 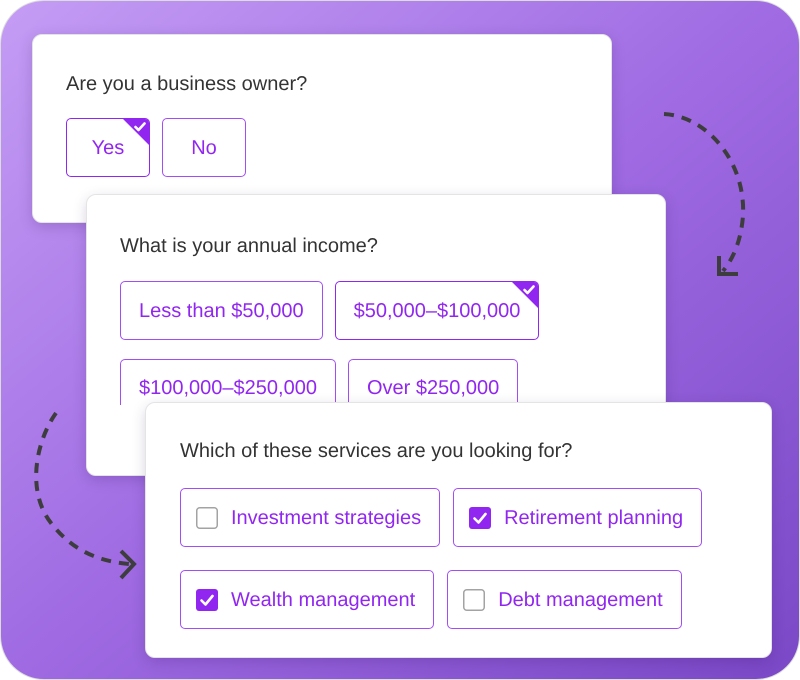 I want to click on question-text: What is your annual income?, so click(x=249, y=246).